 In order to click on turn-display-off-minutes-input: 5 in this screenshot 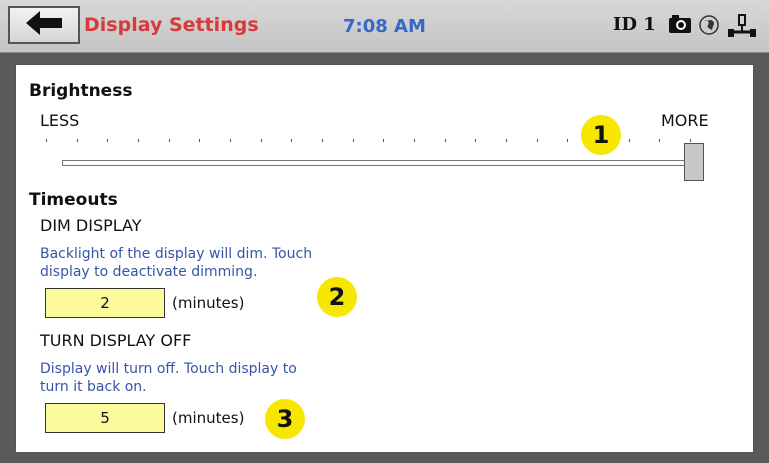, I will do `click(105, 418)`.